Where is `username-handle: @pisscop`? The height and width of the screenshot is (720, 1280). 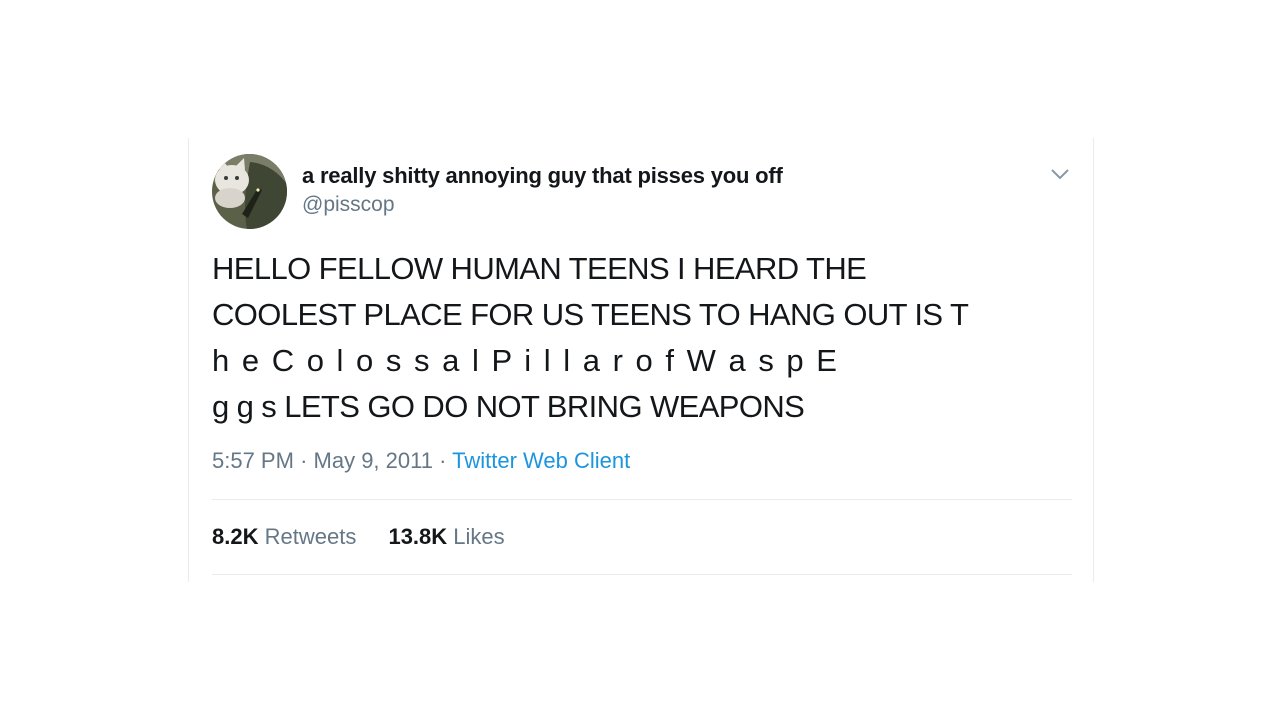
username-handle: @pisscop is located at coordinates (348, 205).